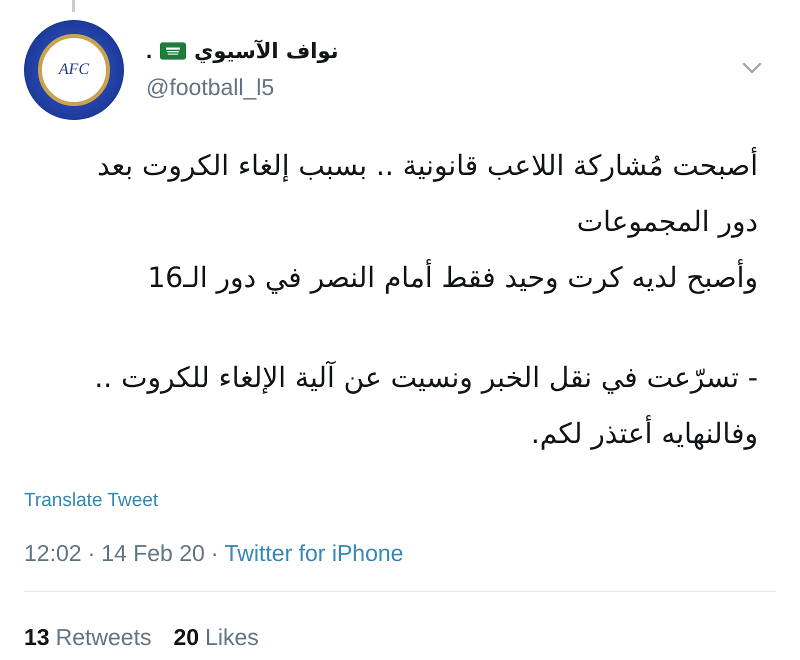  Describe the element at coordinates (425, 406) in the screenshot. I see `tweet-text: - تسرّعت في نقل الخبر ونسيت عن آلية الإلغاء للكروت .. وفالنهايه أعتذر لكم.` at that location.